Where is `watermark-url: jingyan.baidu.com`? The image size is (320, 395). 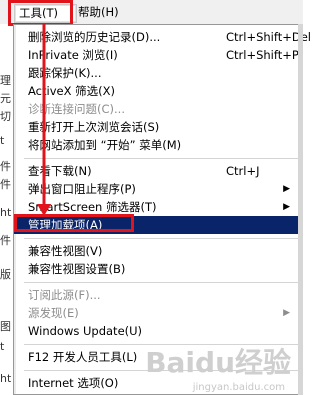
watermark-url: jingyan.baidu.com is located at coordinates (238, 387).